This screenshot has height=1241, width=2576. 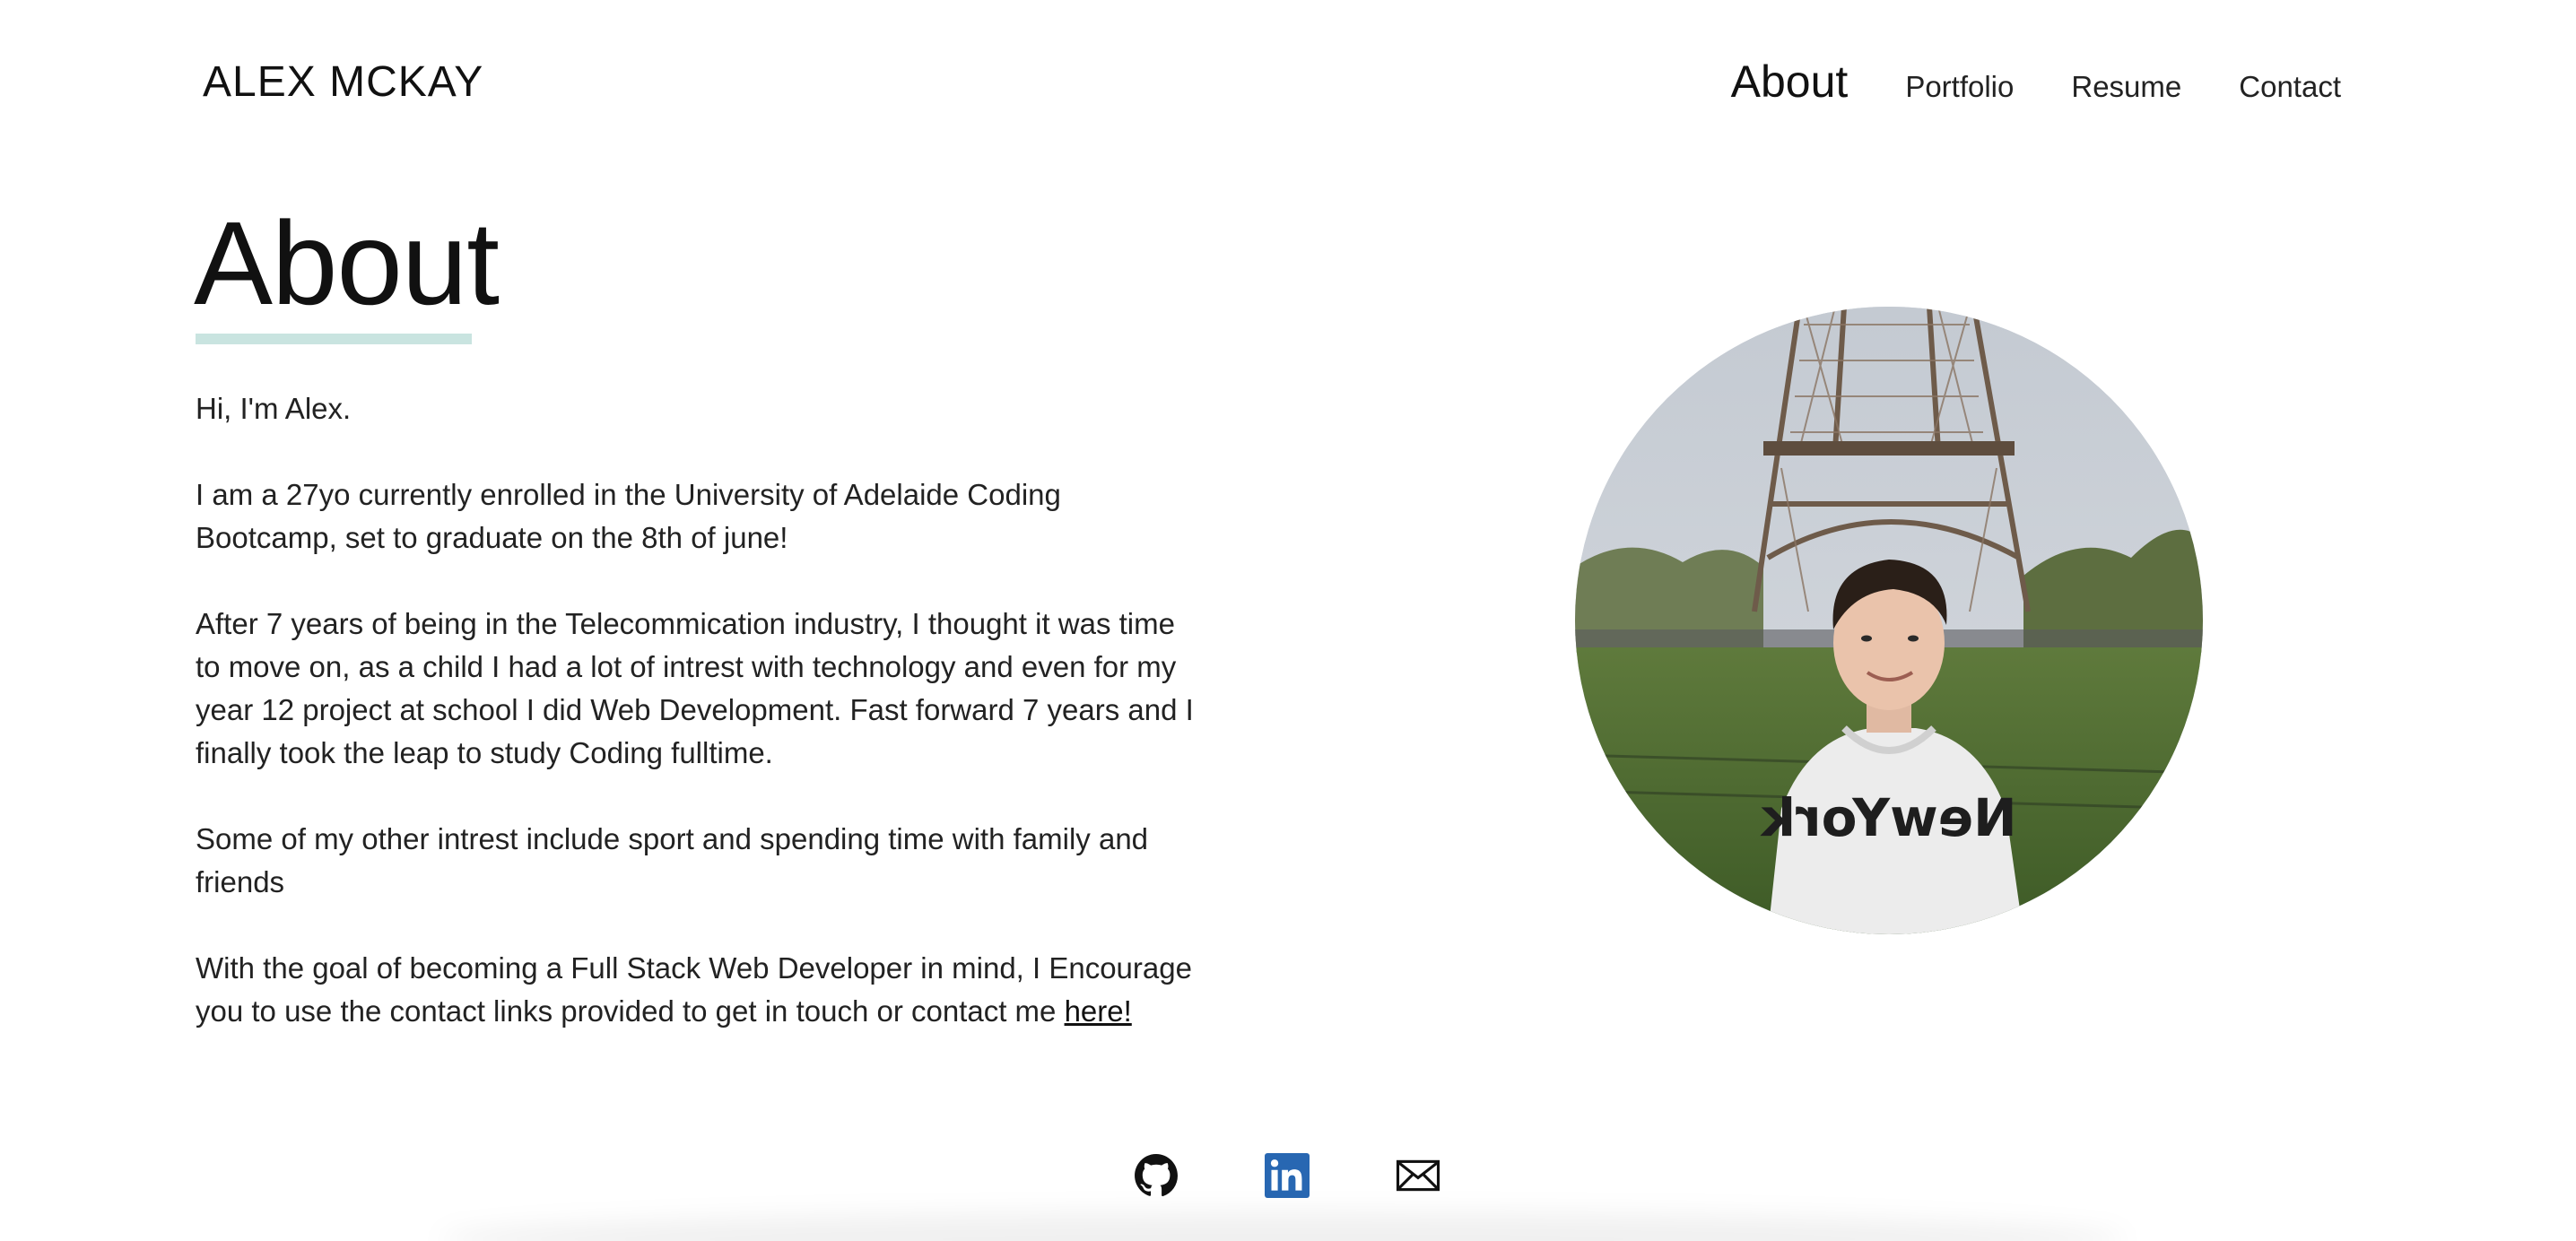 I want to click on github-link, so click(x=1156, y=1176).